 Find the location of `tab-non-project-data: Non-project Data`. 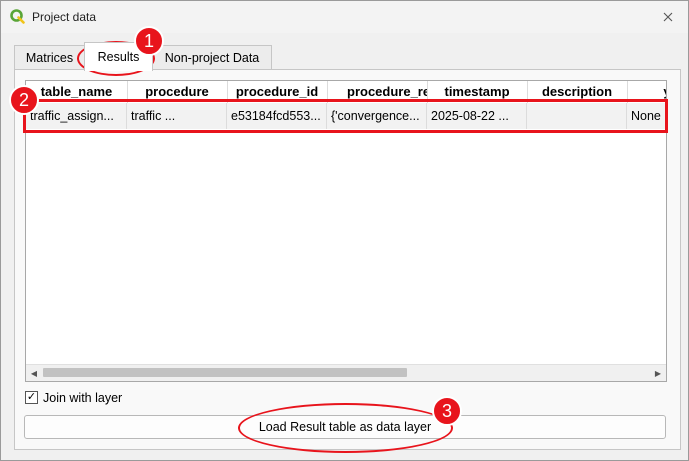

tab-non-project-data: Non-project Data is located at coordinates (212, 57).